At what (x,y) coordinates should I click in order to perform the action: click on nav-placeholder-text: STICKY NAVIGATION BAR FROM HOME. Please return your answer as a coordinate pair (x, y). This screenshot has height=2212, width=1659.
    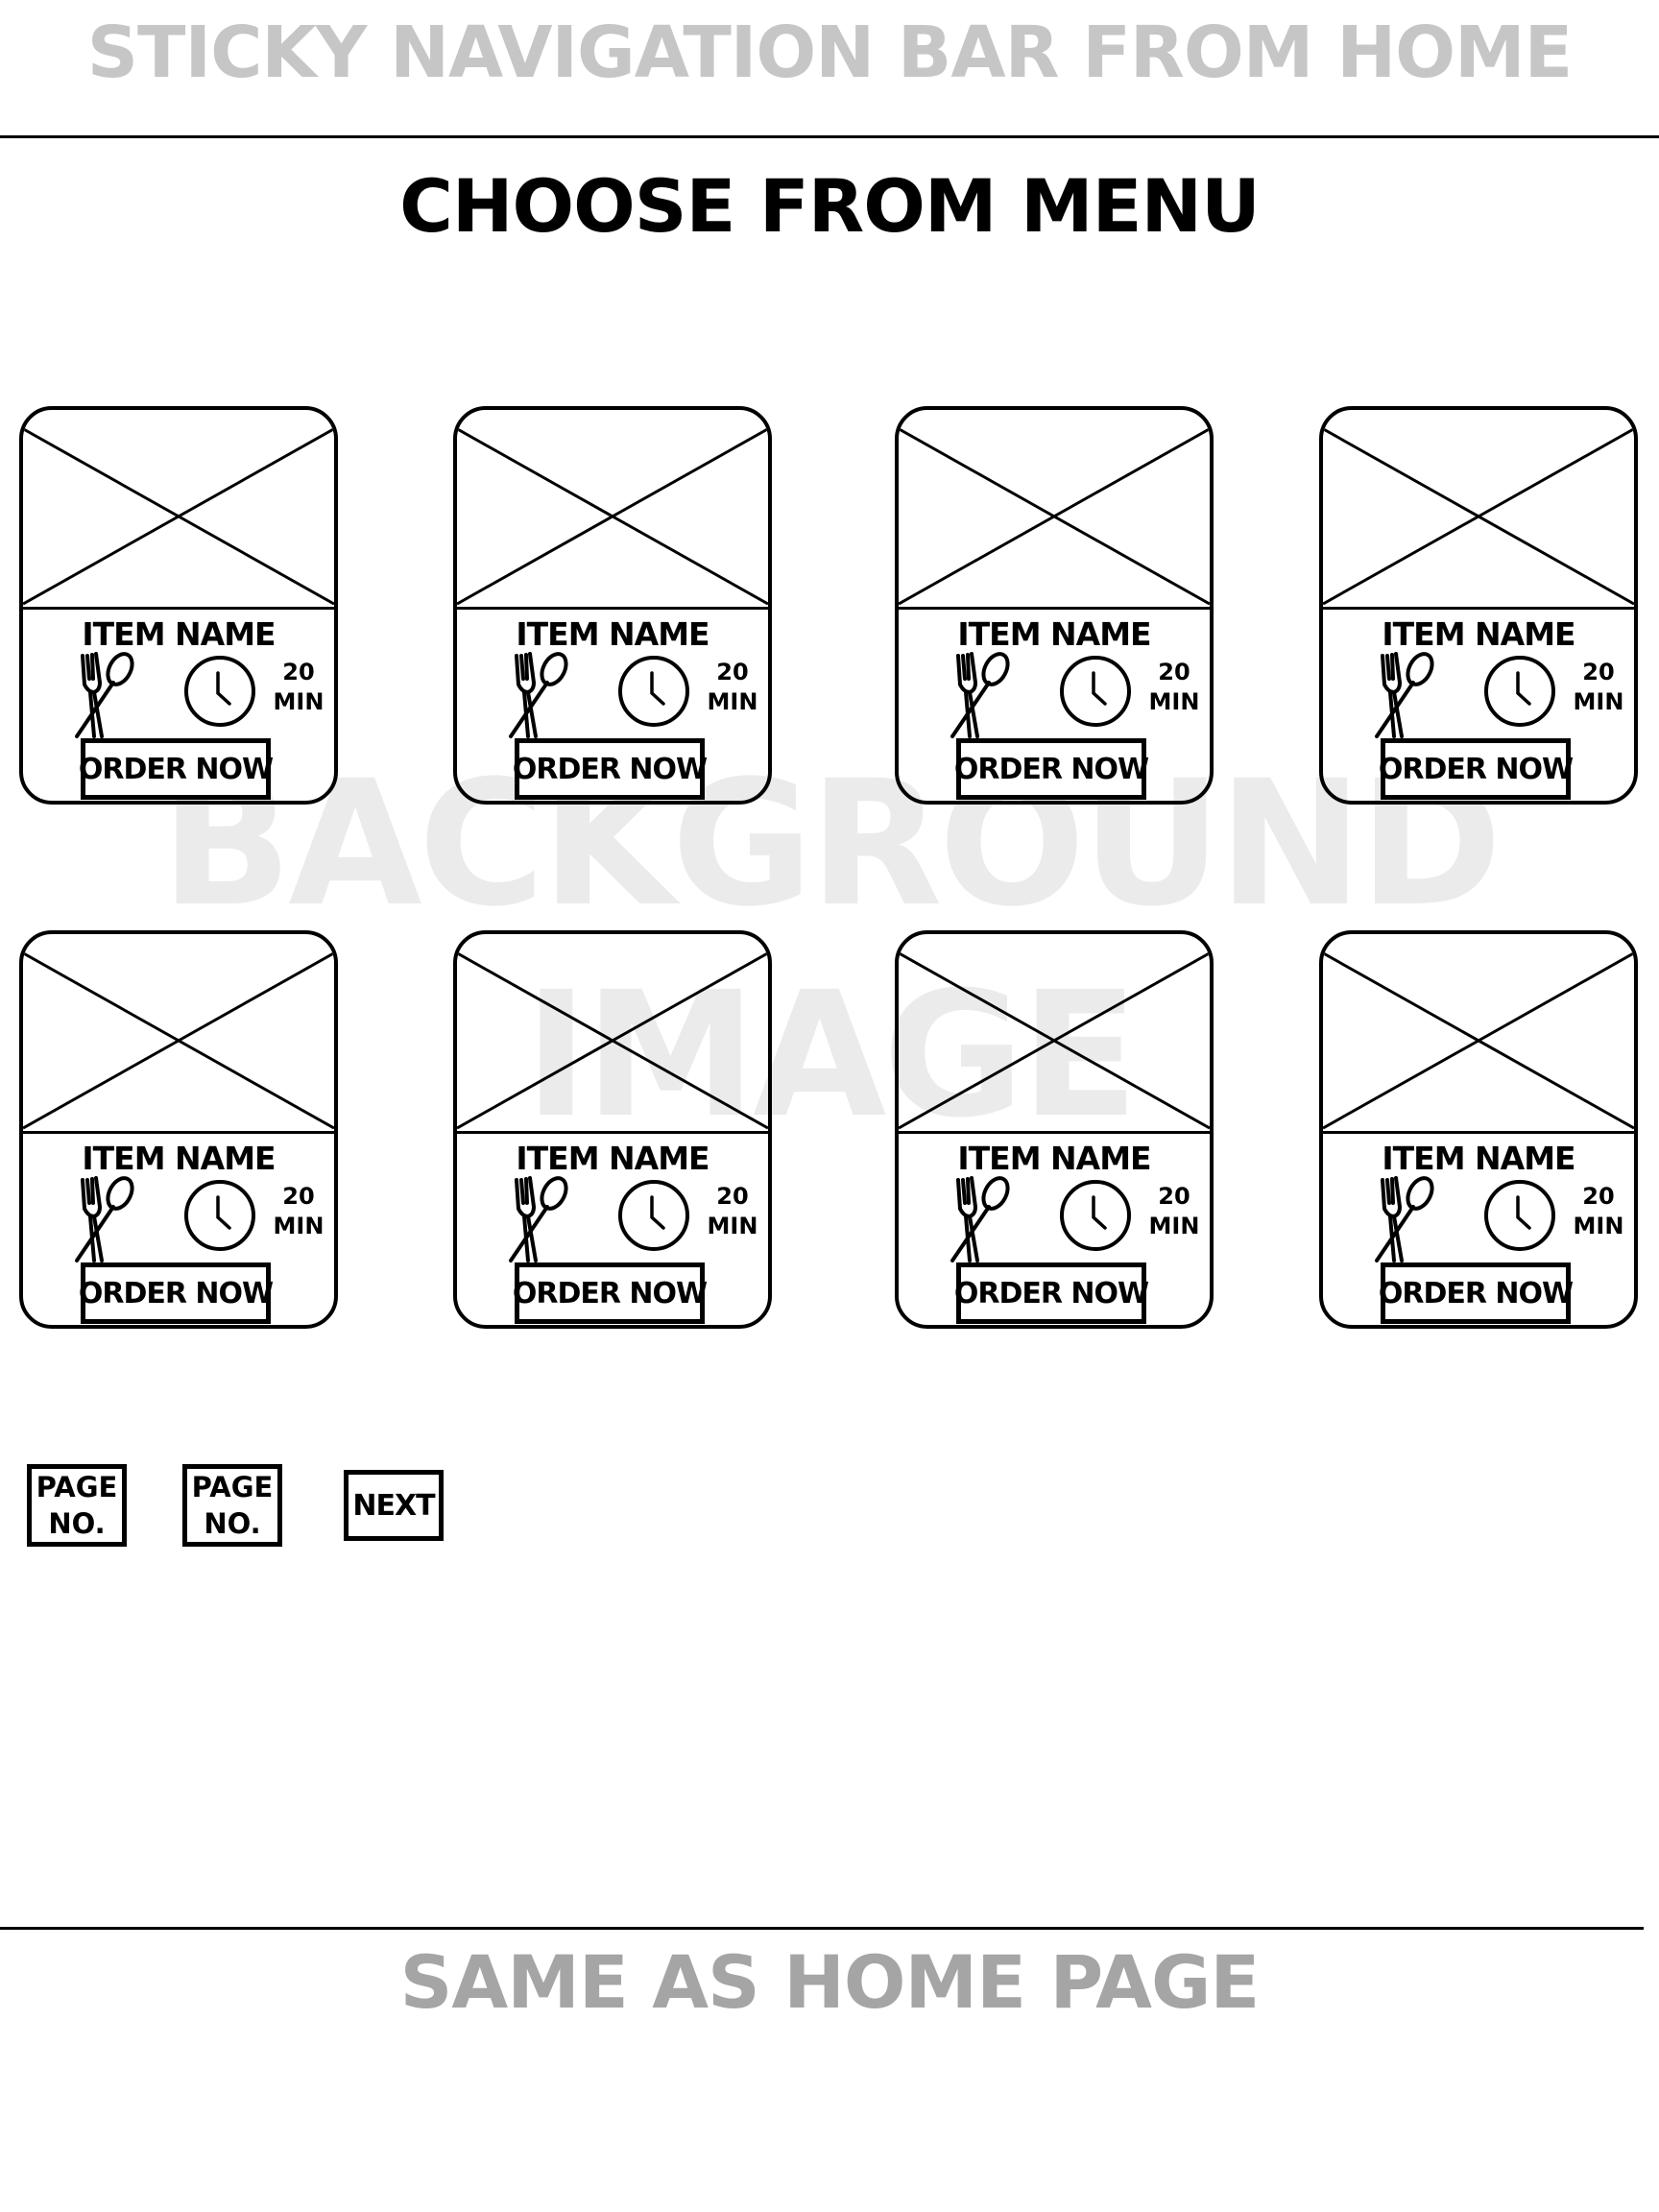
    Looking at the image, I should click on (829, 53).